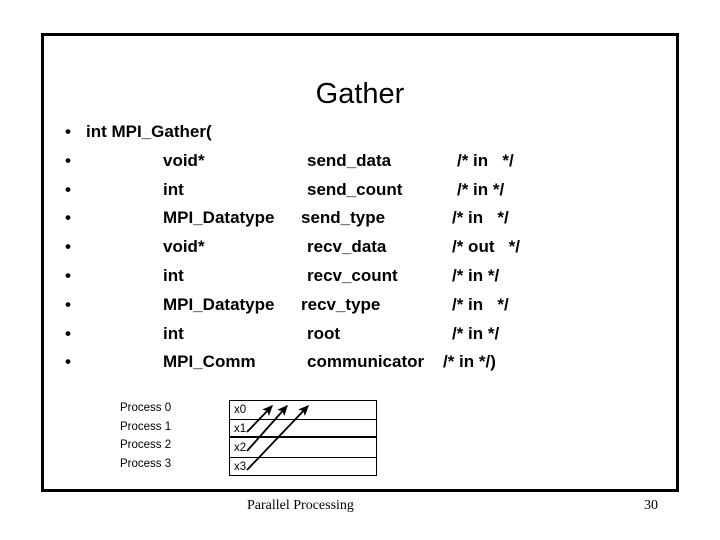  I want to click on list-item: • MPI_Datatype recv_type /* in */, so click(356, 305).